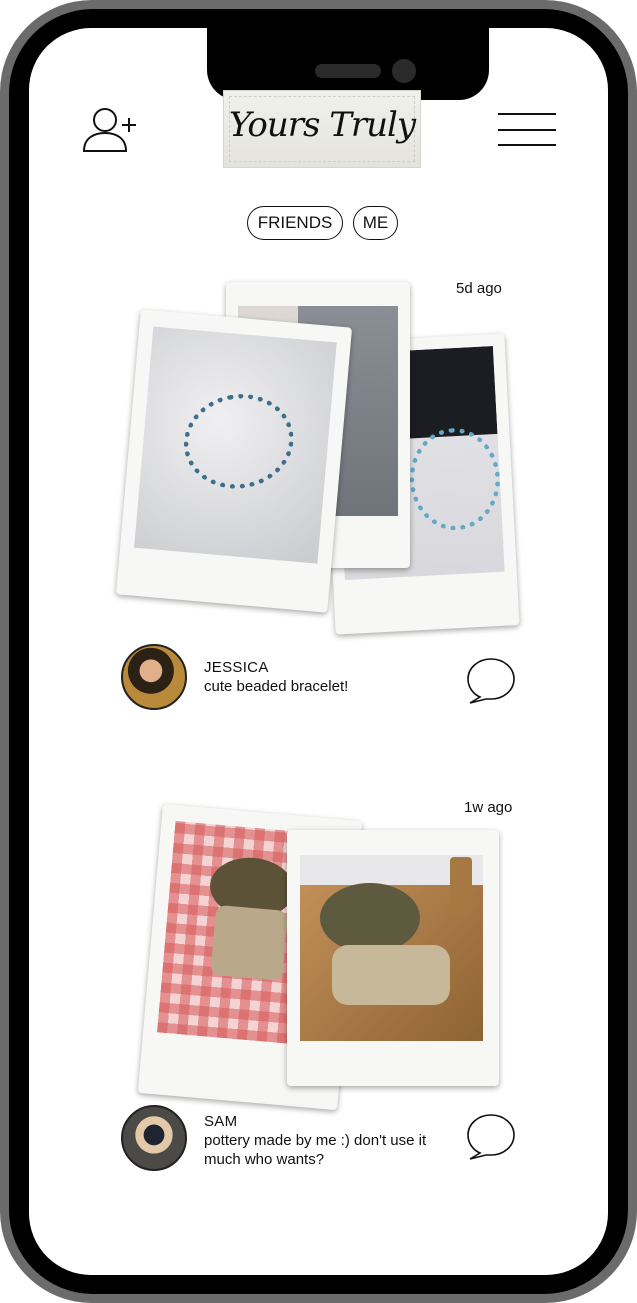 This screenshot has width=637, height=1303. I want to click on post-timestamp: 5d ago, so click(479, 288).